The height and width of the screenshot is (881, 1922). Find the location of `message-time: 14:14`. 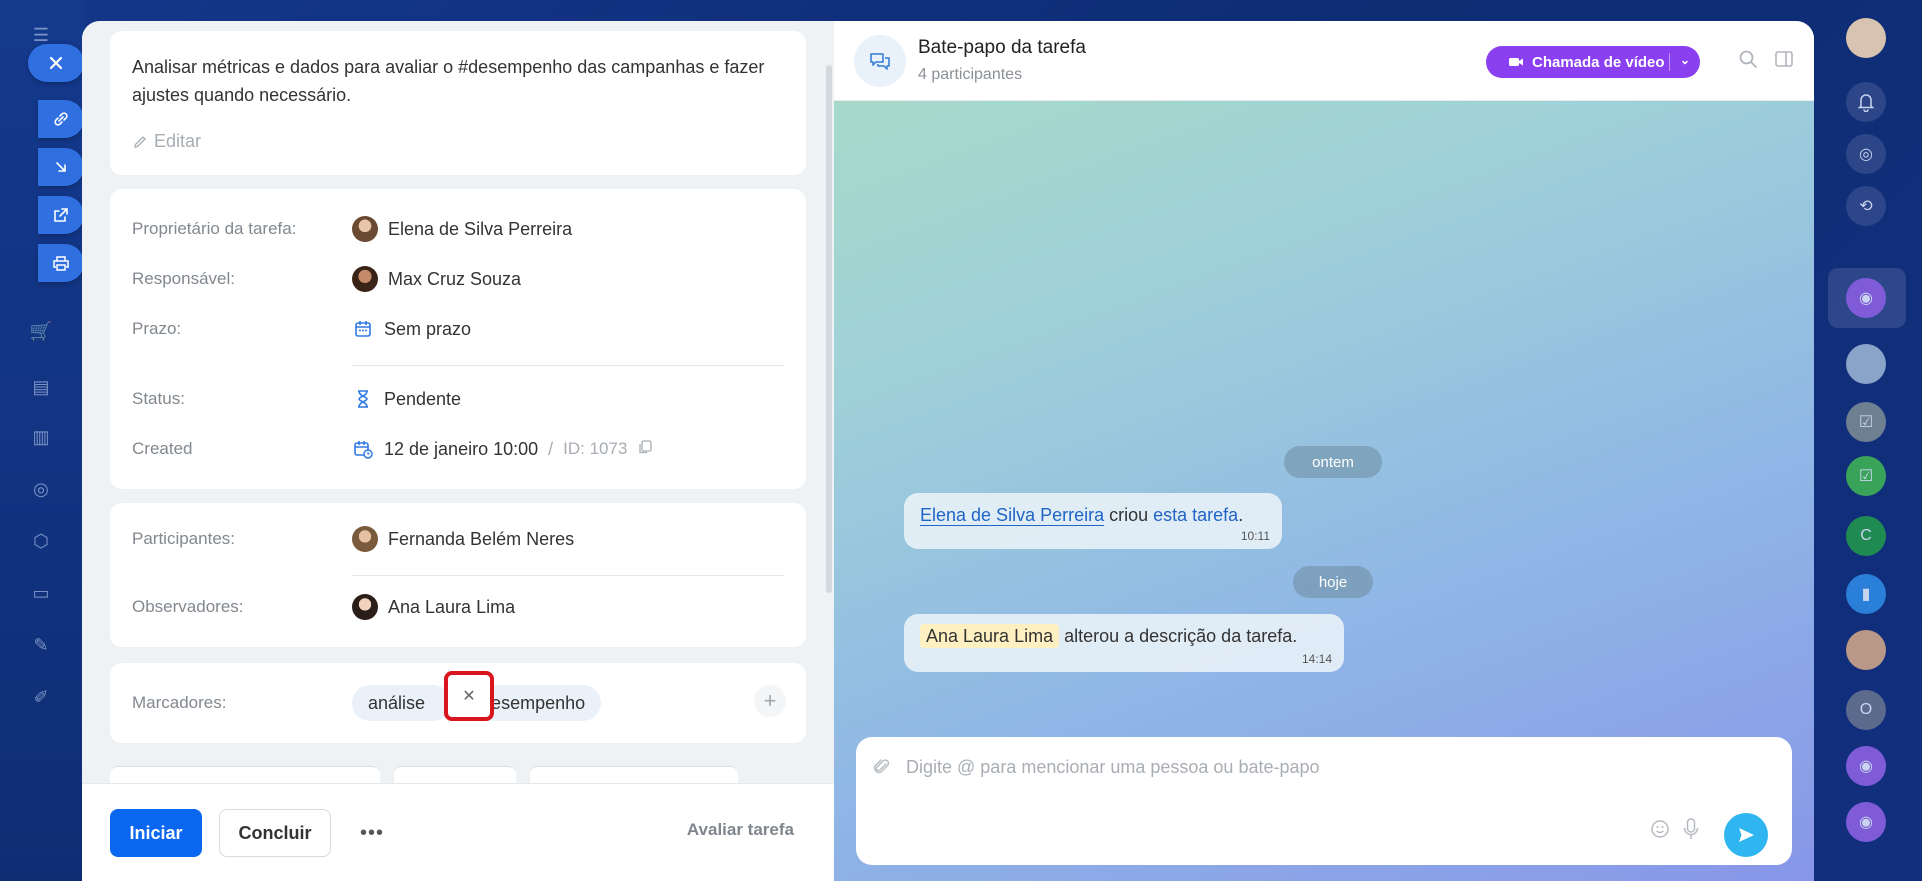

message-time: 14:14 is located at coordinates (1316, 659).